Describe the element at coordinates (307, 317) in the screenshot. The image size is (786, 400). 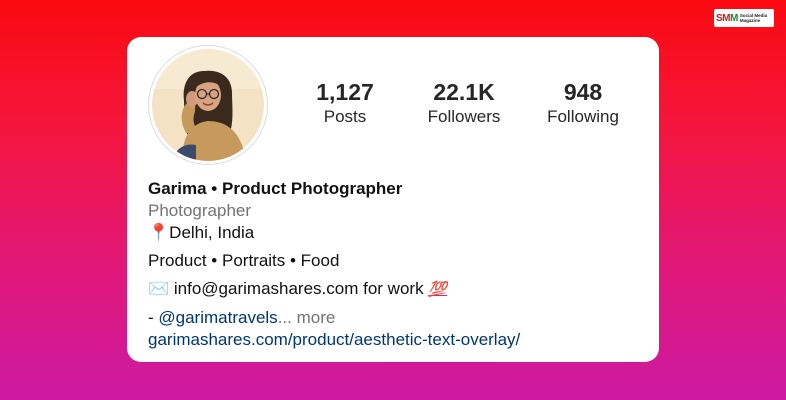
I see `more-button: ... more` at that location.